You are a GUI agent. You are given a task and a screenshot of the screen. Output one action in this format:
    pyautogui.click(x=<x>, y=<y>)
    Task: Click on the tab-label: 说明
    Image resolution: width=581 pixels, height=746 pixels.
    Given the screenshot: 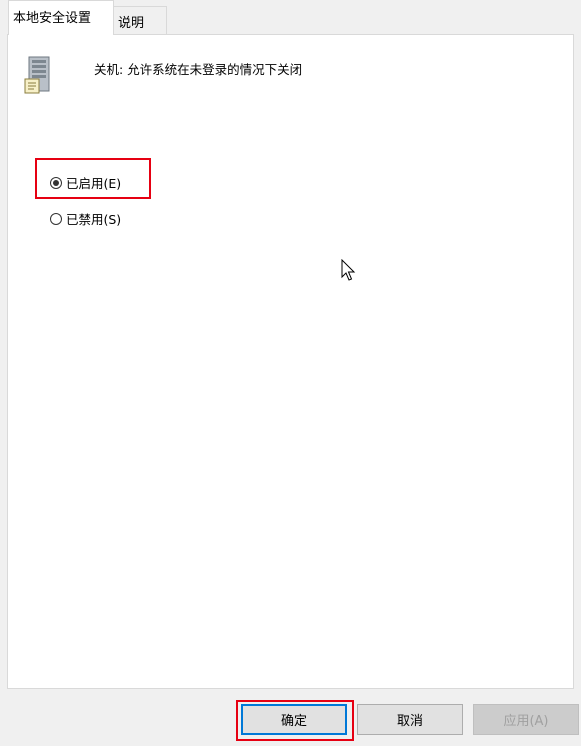 What is the action you would take?
    pyautogui.click(x=131, y=23)
    